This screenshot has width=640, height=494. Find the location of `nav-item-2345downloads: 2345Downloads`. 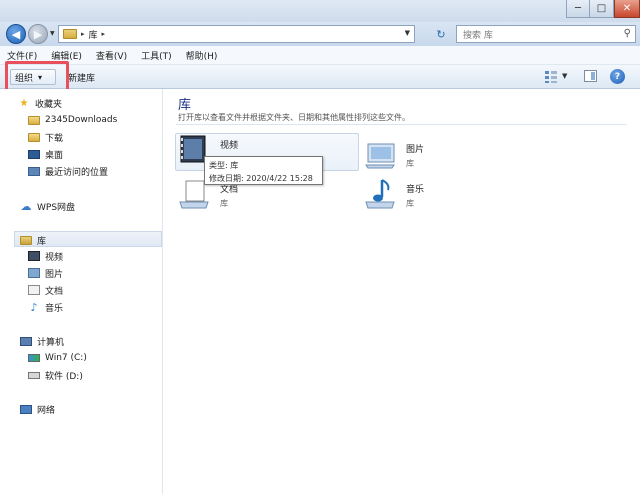

nav-item-2345downloads: 2345Downloads is located at coordinates (72, 120).